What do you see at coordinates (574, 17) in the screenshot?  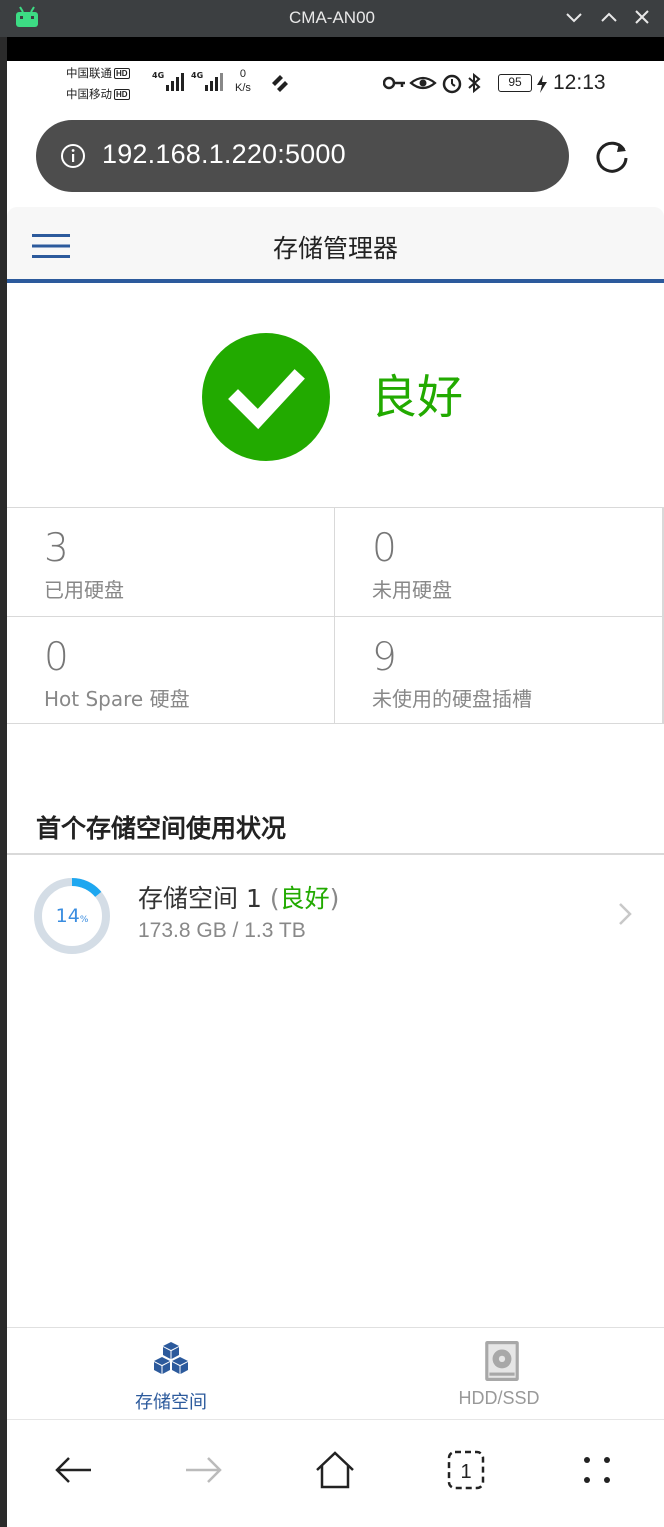 I see `chevron-down-icon` at bounding box center [574, 17].